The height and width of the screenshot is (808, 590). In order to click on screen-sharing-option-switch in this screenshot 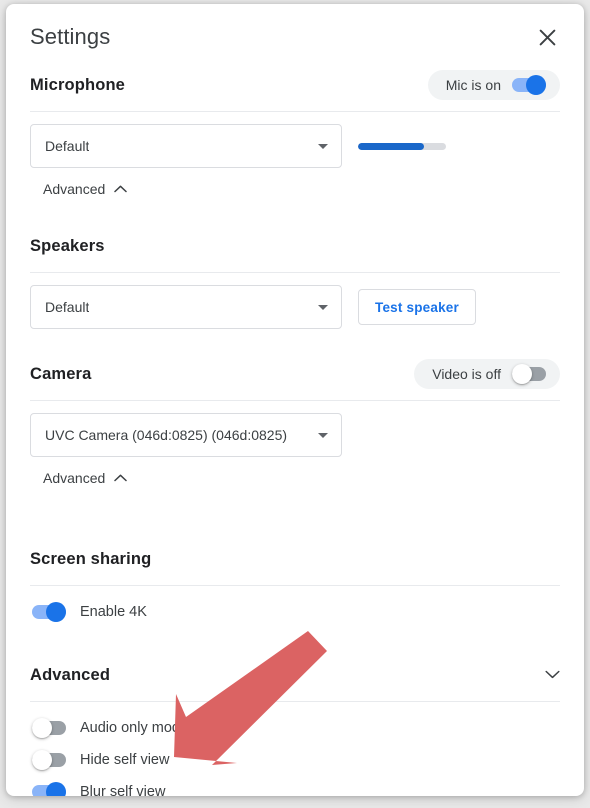, I will do `click(49, 612)`.